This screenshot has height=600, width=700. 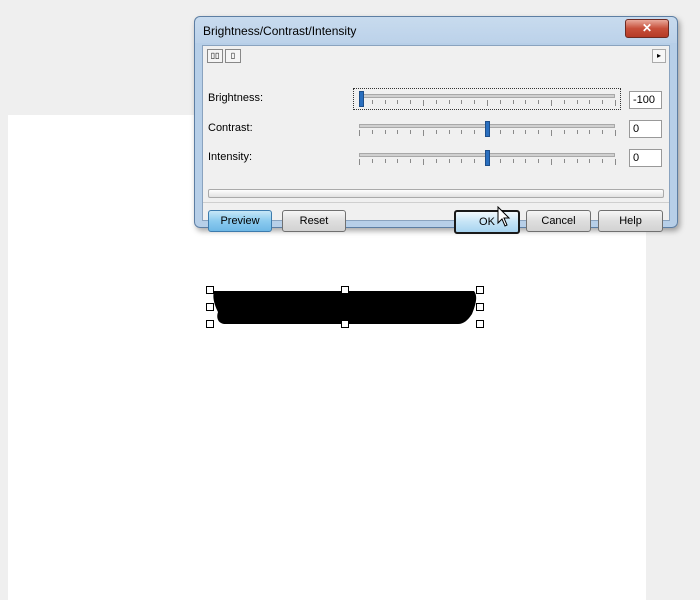 I want to click on resize-handle-middle-left, so click(x=210, y=307).